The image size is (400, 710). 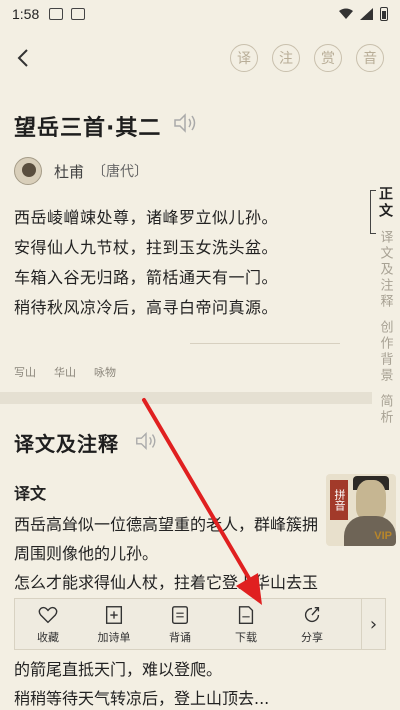 I want to click on battery-icon, so click(x=384, y=14).